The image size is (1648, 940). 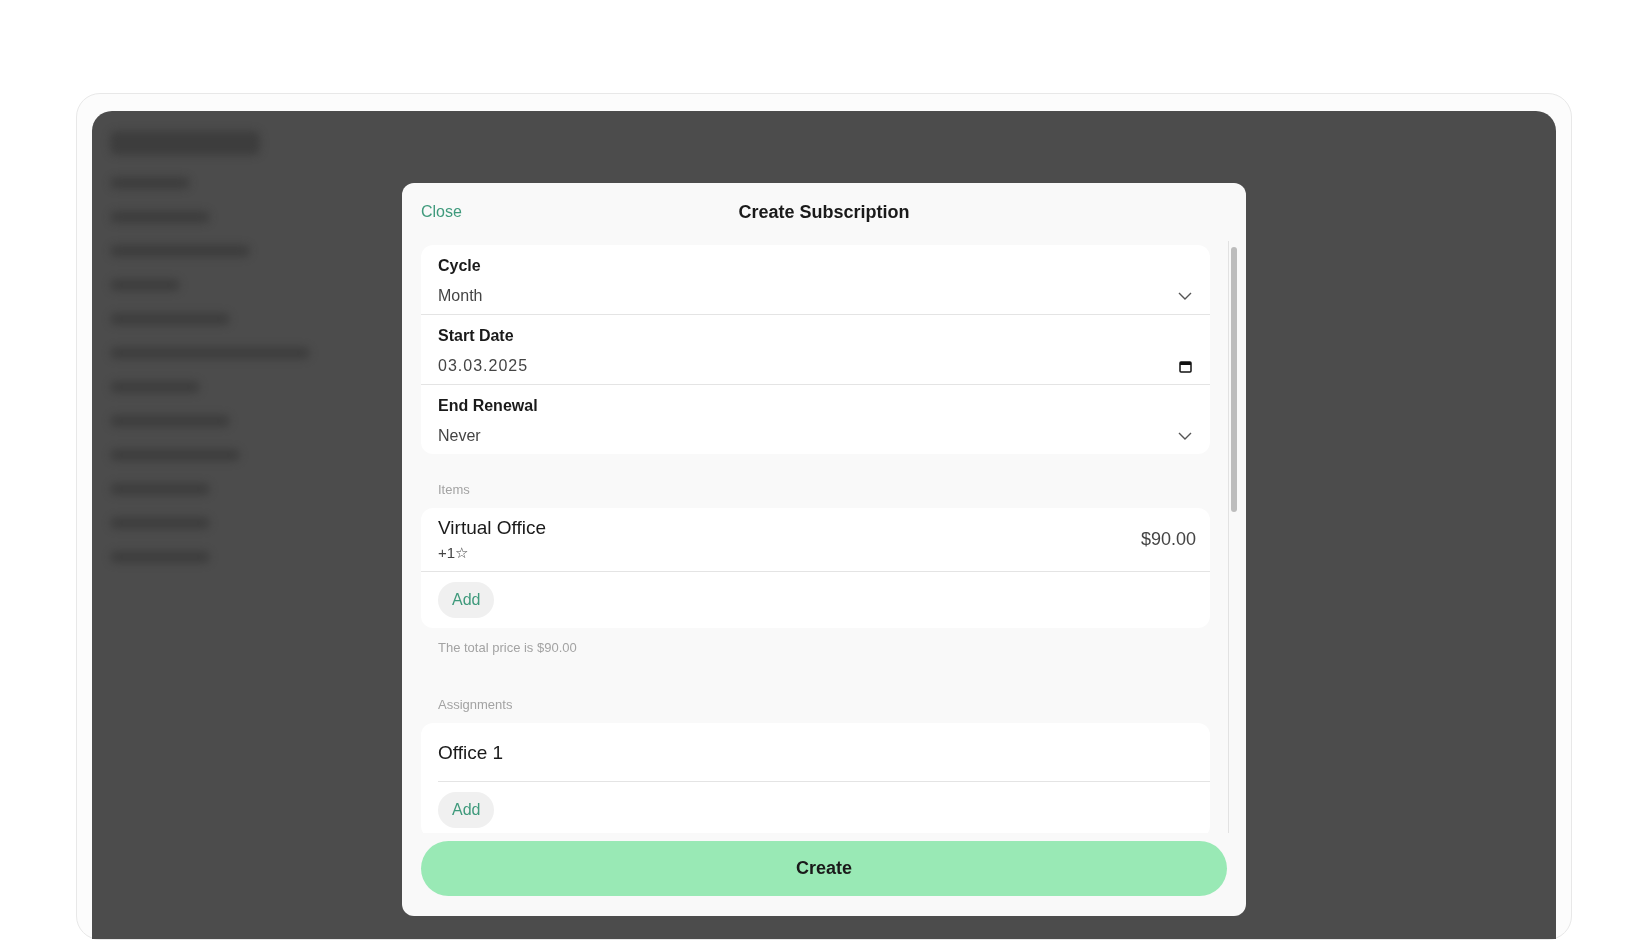 I want to click on dialog-title: Create Subscription, so click(x=824, y=212).